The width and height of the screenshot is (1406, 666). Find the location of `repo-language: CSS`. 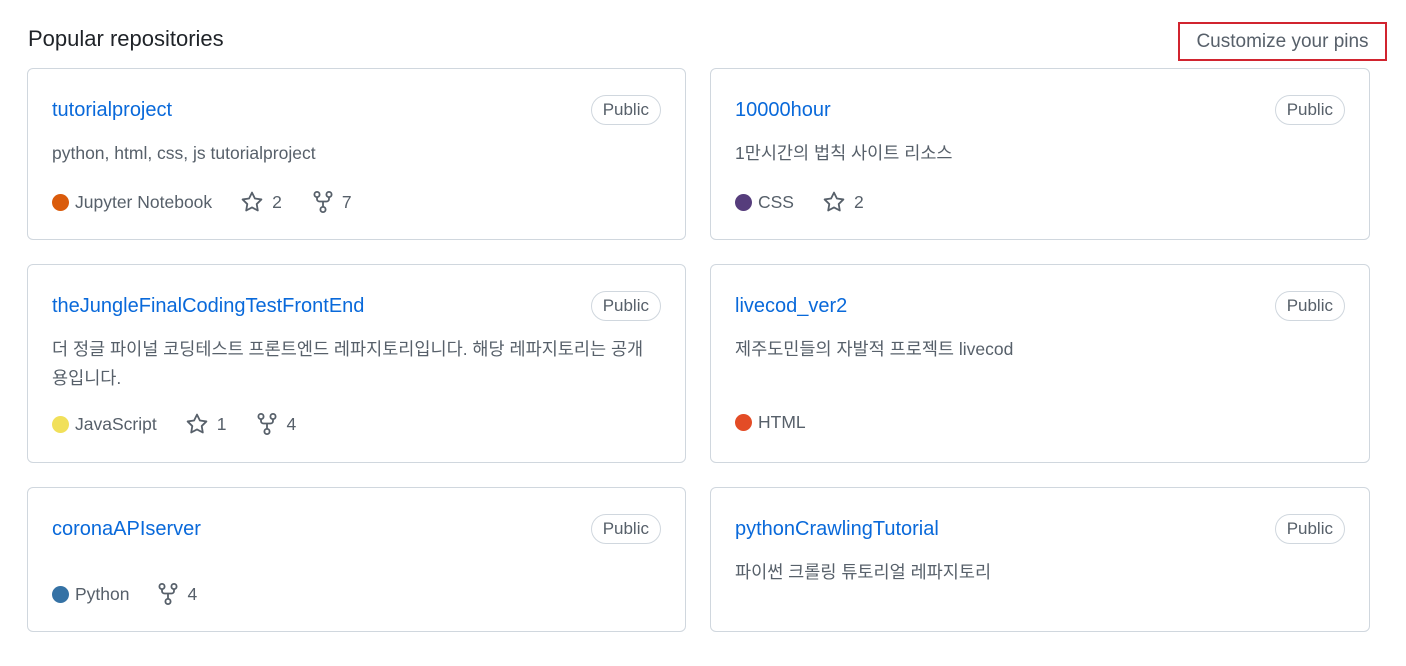

repo-language: CSS is located at coordinates (764, 202).